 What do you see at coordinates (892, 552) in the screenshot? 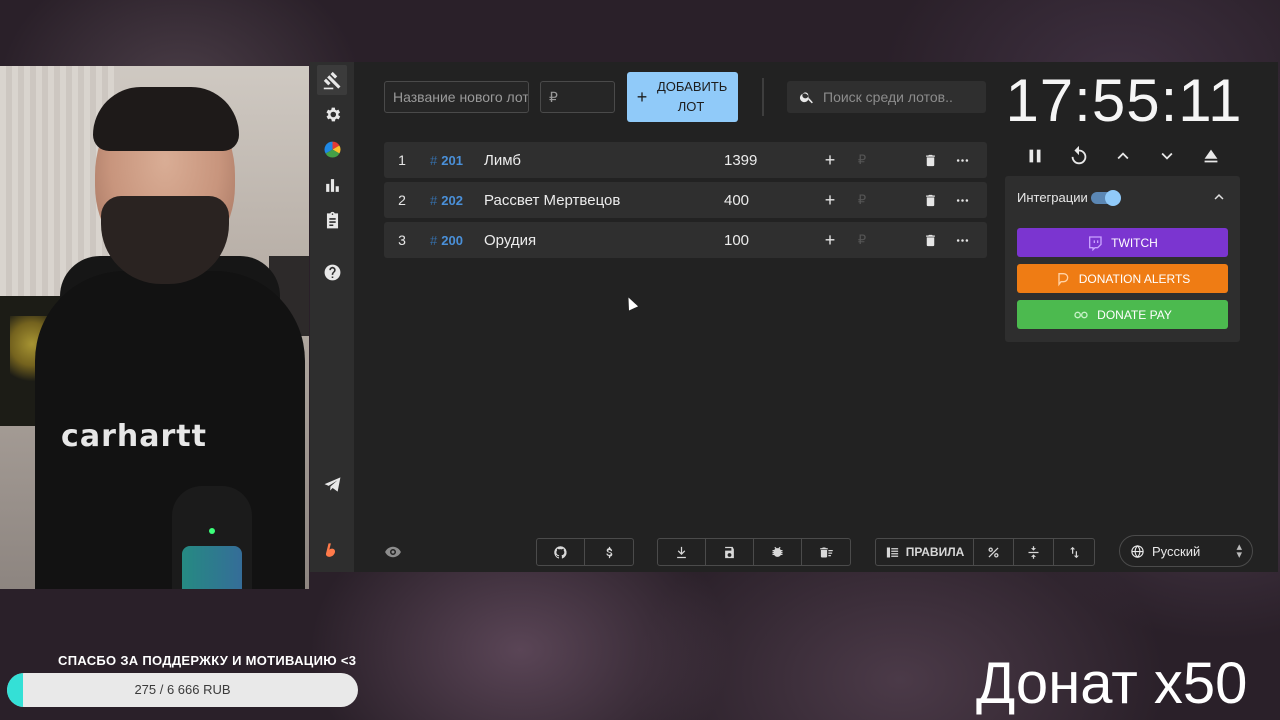
I see `list-icon` at bounding box center [892, 552].